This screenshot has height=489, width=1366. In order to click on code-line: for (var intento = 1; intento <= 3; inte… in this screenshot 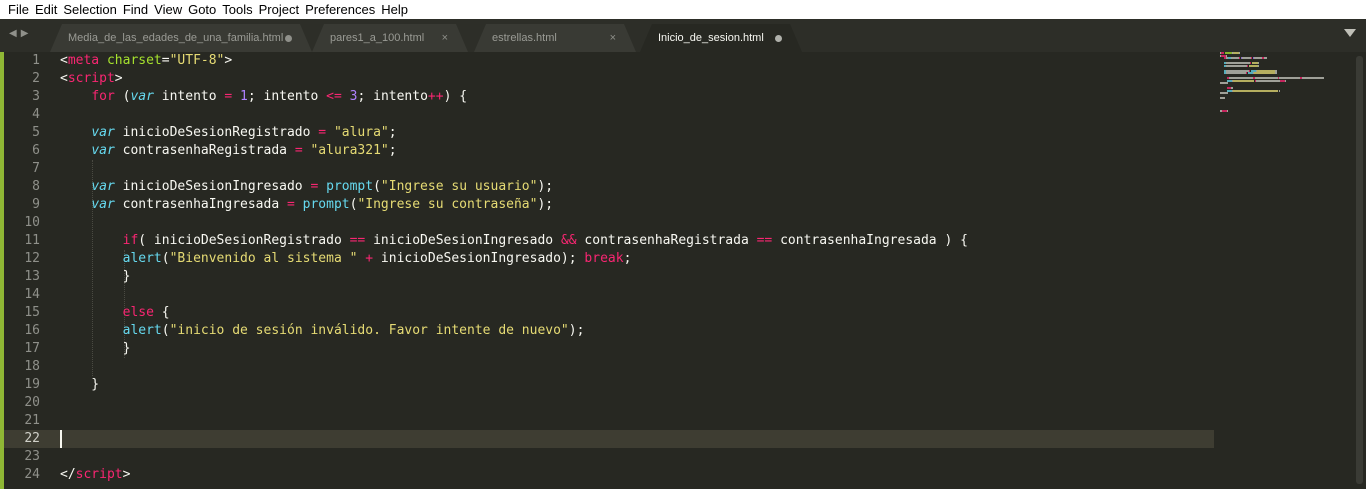, I will do `click(635, 97)`.